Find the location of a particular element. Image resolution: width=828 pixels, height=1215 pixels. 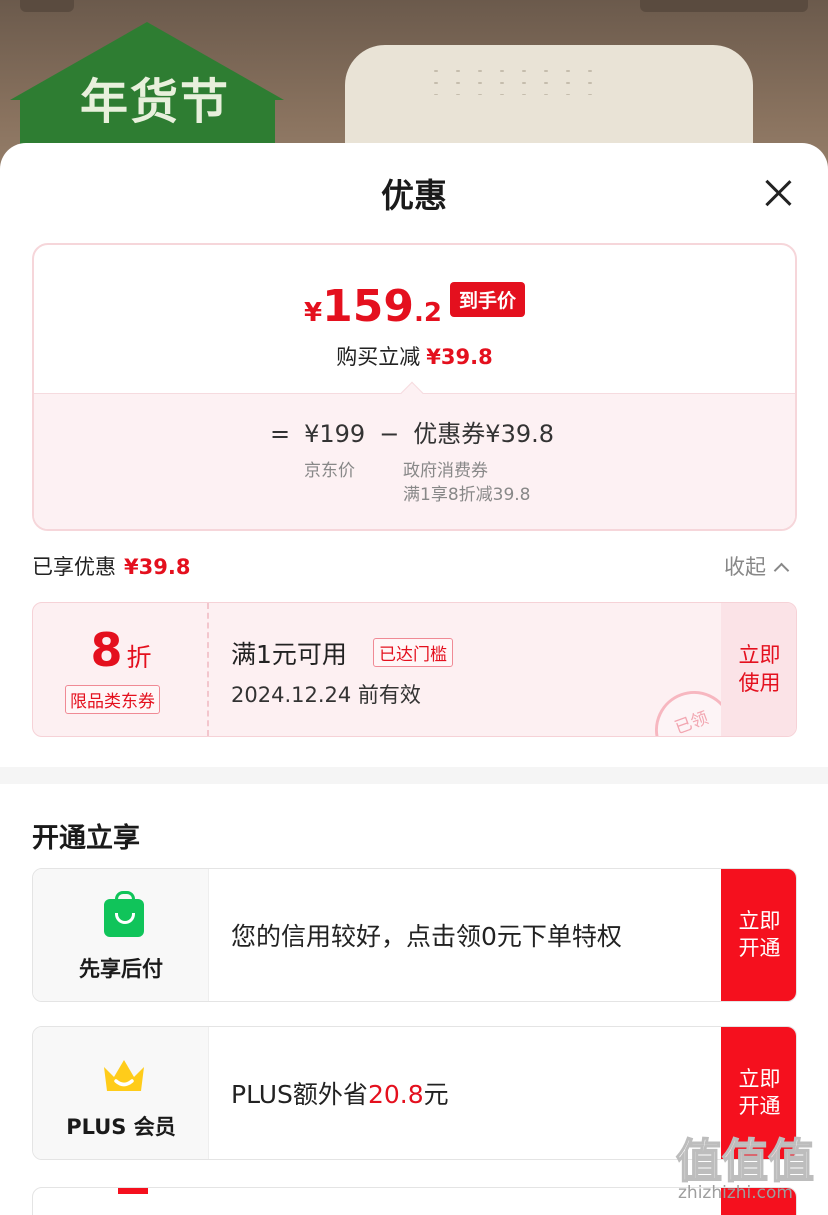

plus-desc-prefix: PLUS额外省 is located at coordinates (299, 1094).